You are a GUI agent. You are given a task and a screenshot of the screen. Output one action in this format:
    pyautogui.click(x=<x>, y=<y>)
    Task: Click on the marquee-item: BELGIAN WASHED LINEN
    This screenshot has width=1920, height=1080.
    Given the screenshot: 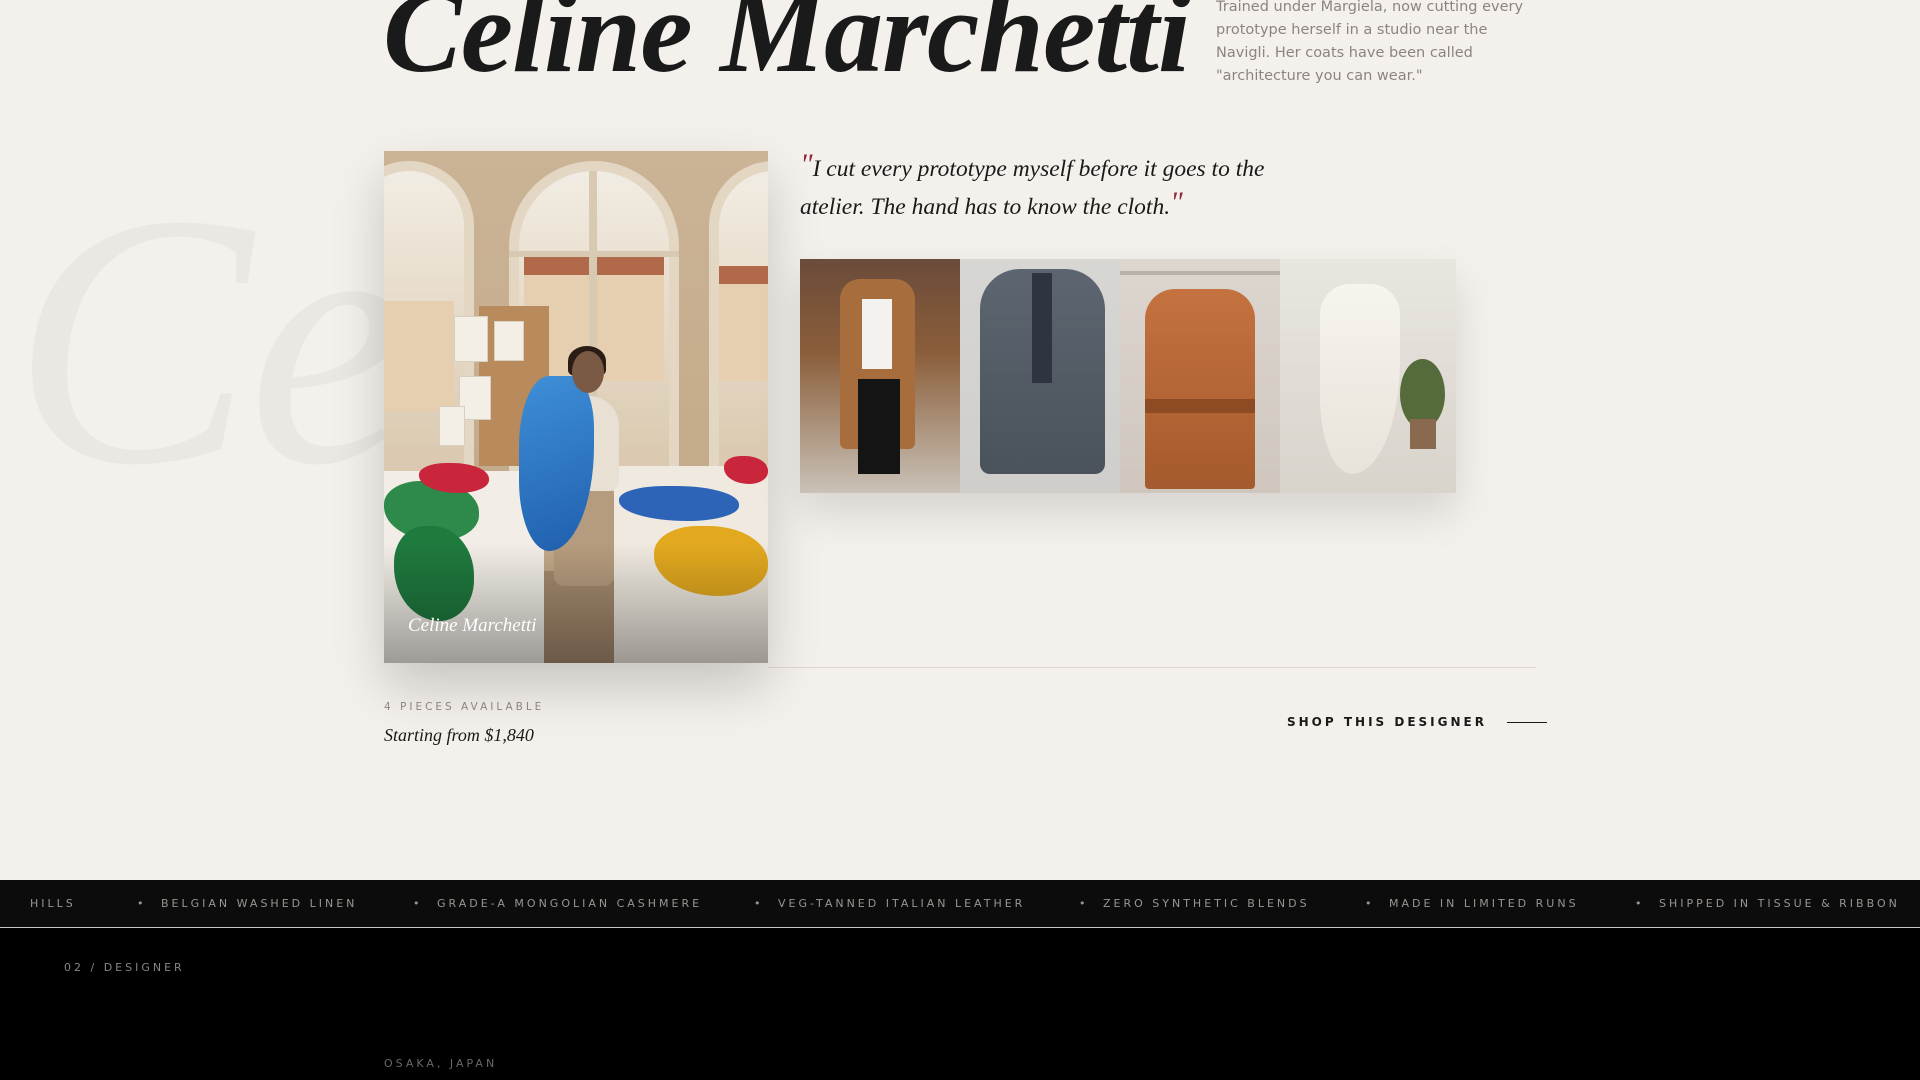 What is the action you would take?
    pyautogui.click(x=259, y=903)
    